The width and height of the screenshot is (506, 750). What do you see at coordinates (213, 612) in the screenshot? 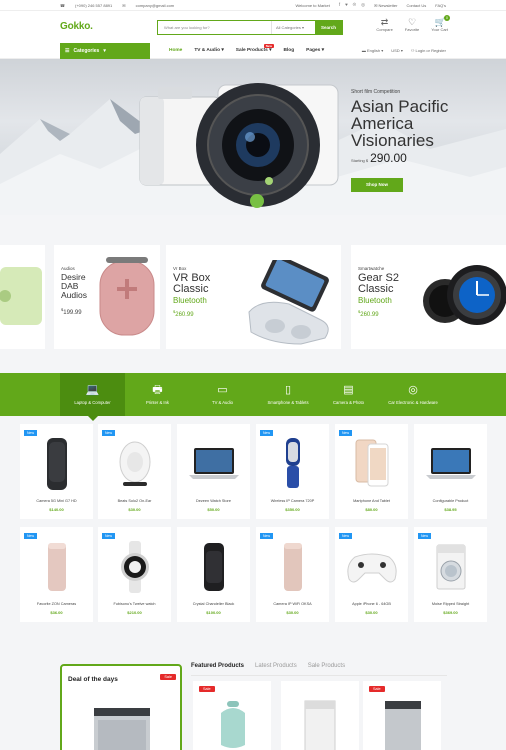
I see `product-price: $100.00` at bounding box center [213, 612].